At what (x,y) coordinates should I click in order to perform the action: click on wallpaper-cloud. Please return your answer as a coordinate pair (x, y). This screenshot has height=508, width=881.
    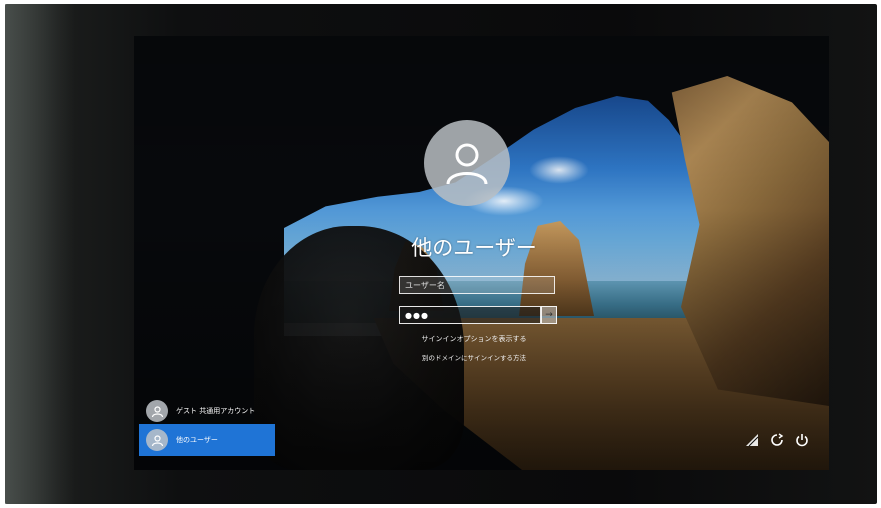
    Looking at the image, I should click on (559, 170).